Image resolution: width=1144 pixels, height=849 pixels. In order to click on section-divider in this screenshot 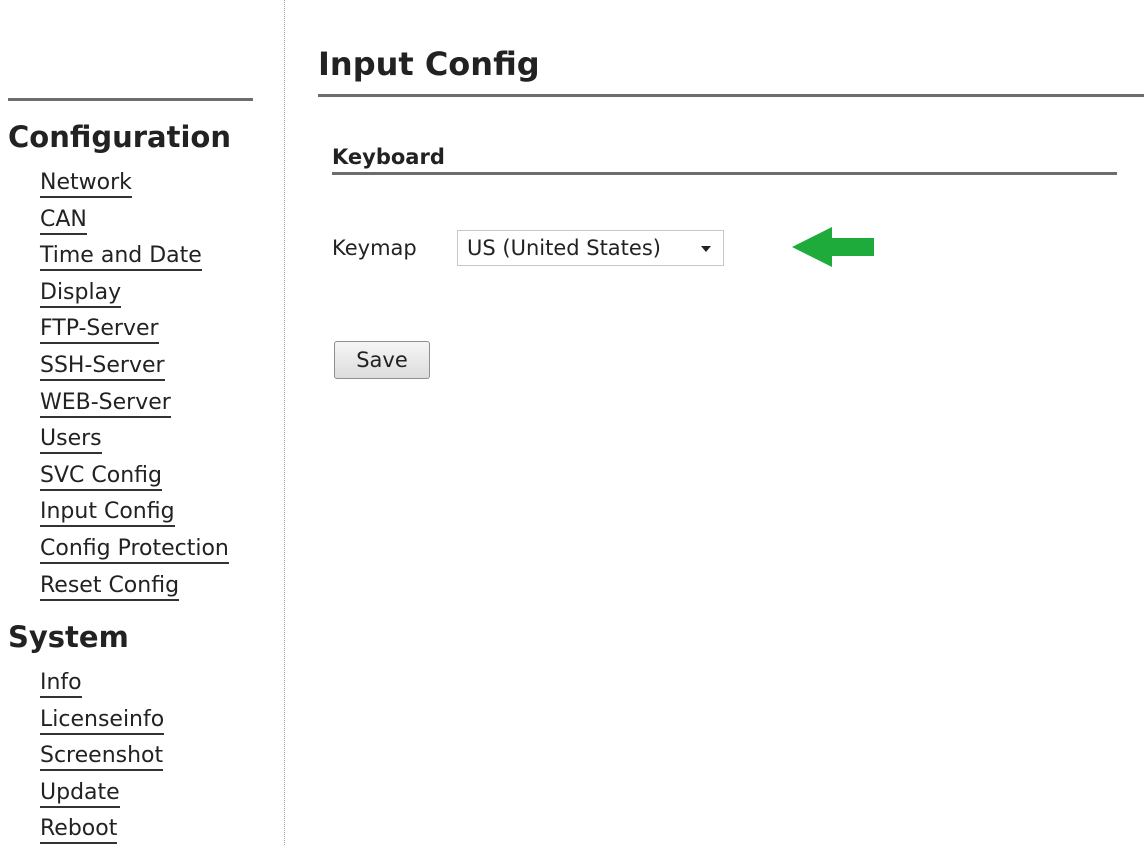, I will do `click(724, 173)`.